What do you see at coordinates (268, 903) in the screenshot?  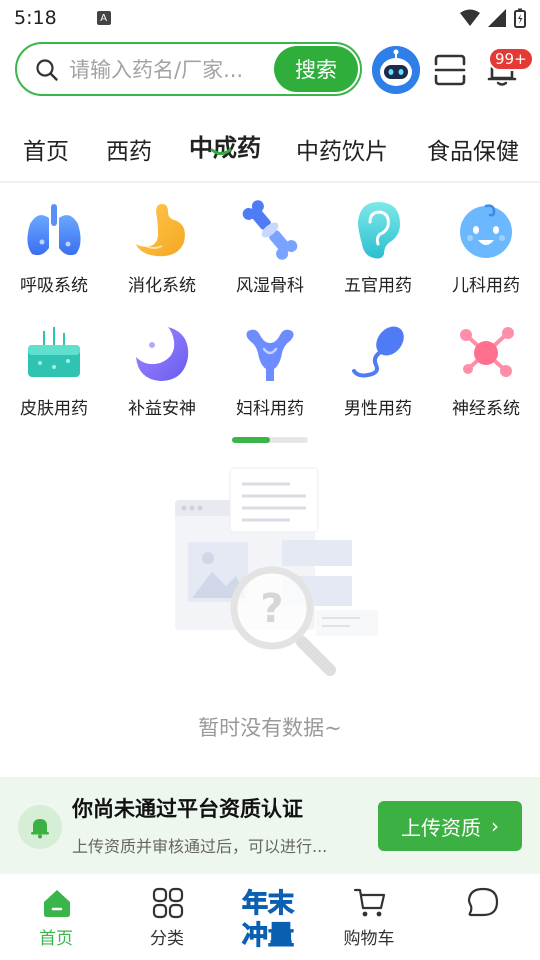 I see `promo-line1: 年末` at bounding box center [268, 903].